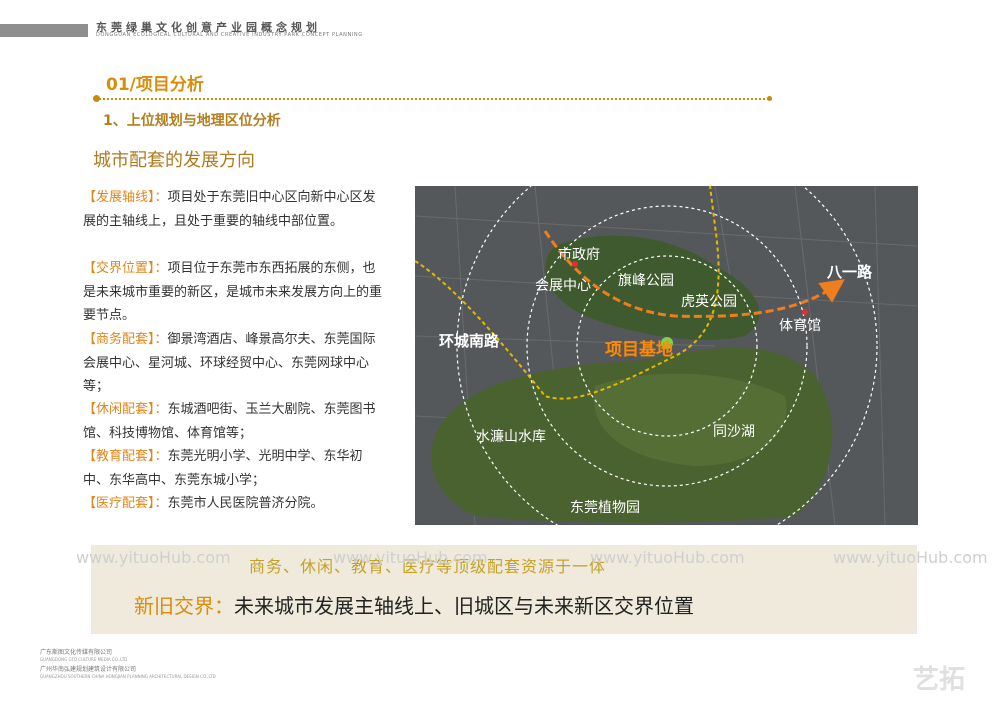 This screenshot has width=993, height=702. Describe the element at coordinates (153, 557) in the screenshot. I see `watermark-1: www.yituoHub.com` at that location.